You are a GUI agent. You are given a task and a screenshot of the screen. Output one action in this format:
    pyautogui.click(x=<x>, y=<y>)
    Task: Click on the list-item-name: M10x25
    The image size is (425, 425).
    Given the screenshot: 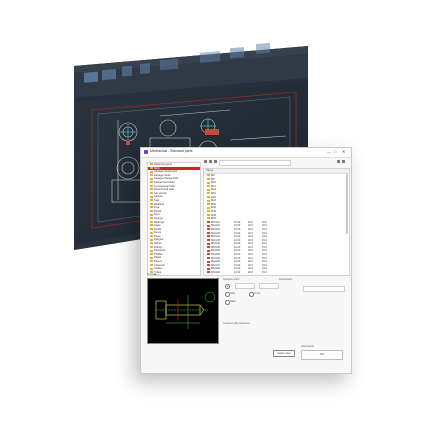 What is the action you would take?
    pyautogui.click(x=215, y=233)
    